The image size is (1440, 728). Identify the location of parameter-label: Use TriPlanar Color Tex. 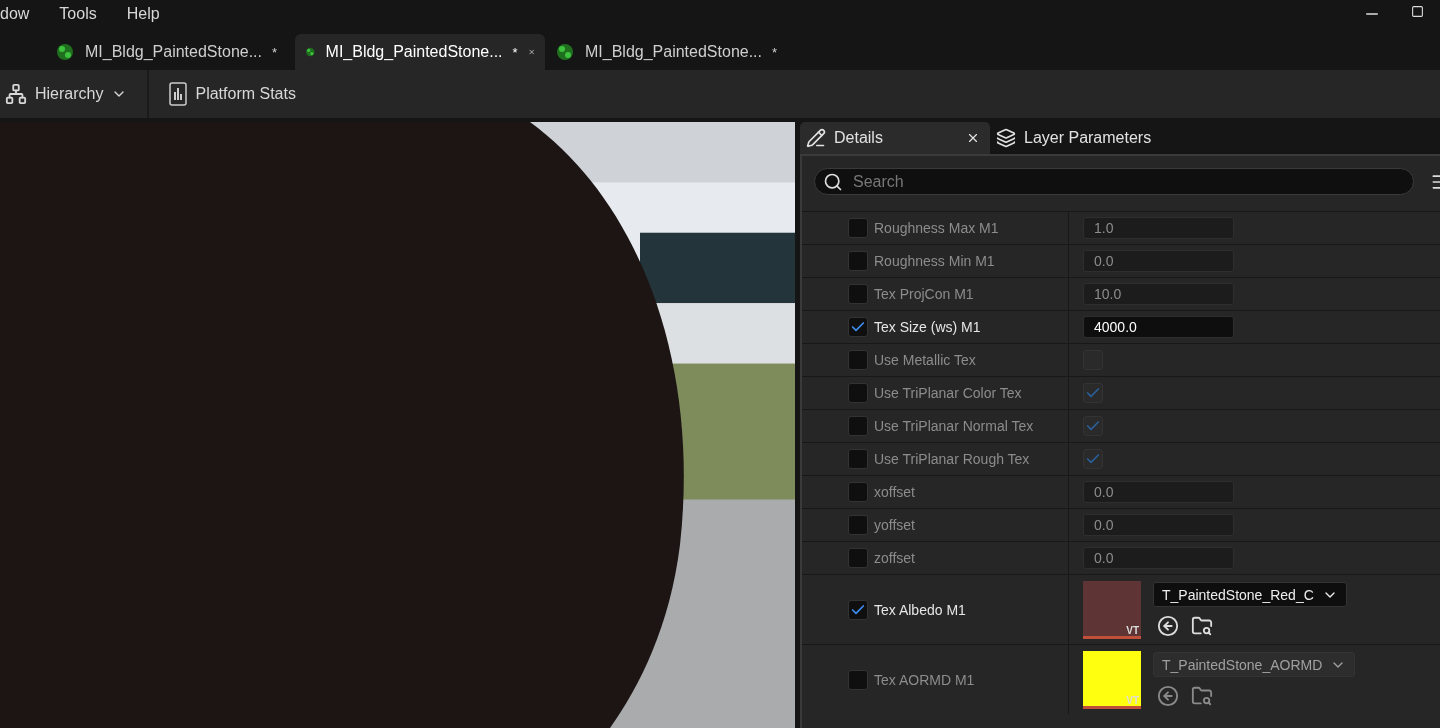
(948, 393).